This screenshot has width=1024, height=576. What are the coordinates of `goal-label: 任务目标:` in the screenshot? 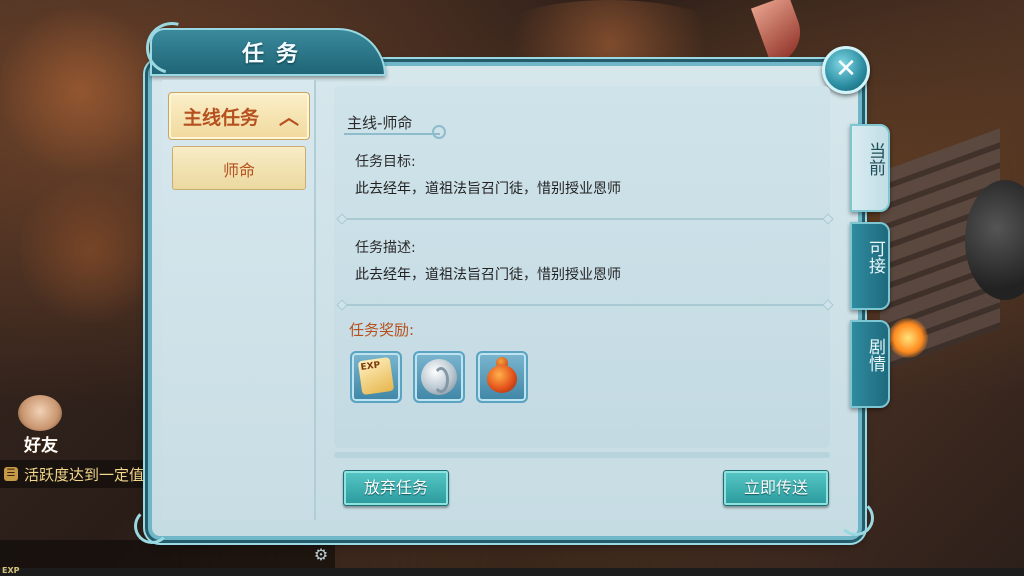 It's located at (385, 162).